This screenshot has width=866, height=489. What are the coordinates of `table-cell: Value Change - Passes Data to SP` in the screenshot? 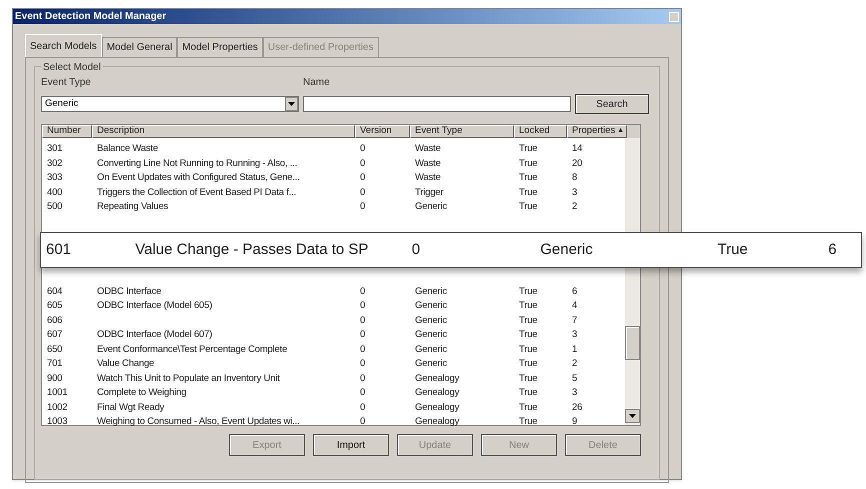 It's located at (251, 249).